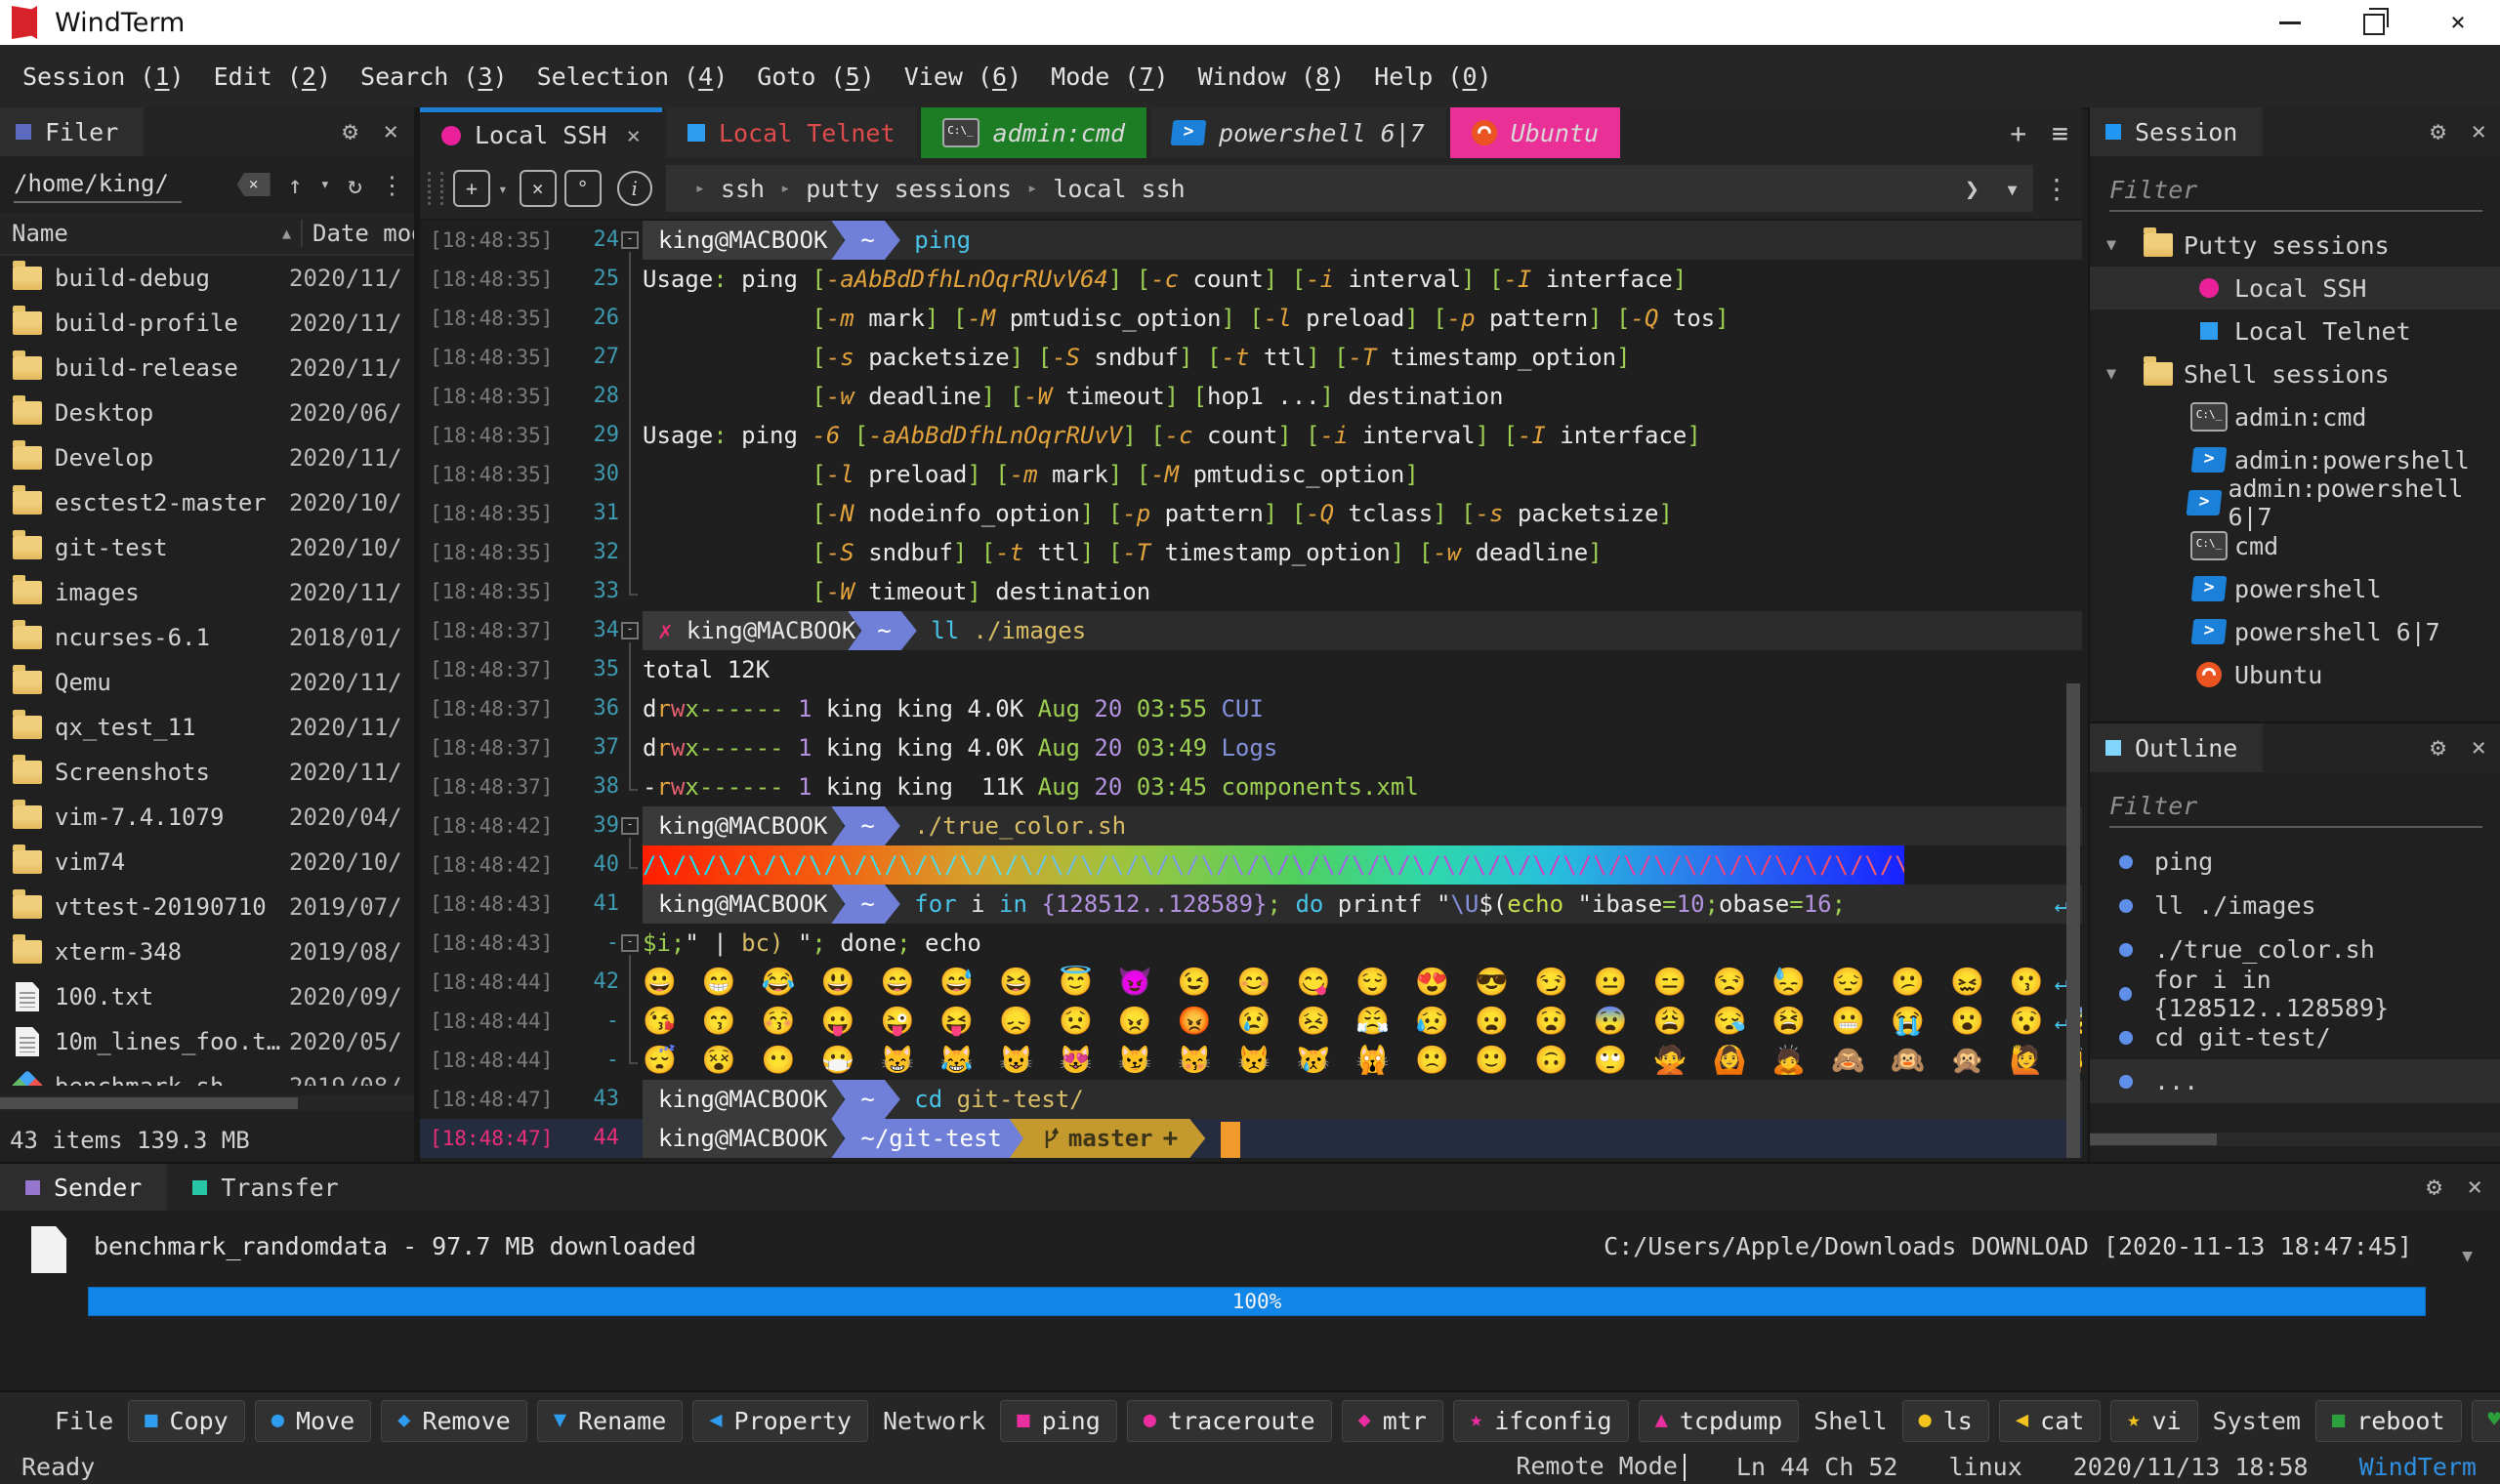  Describe the element at coordinates (2073, 921) in the screenshot. I see `terminal-vscrollbar-thumb` at that location.